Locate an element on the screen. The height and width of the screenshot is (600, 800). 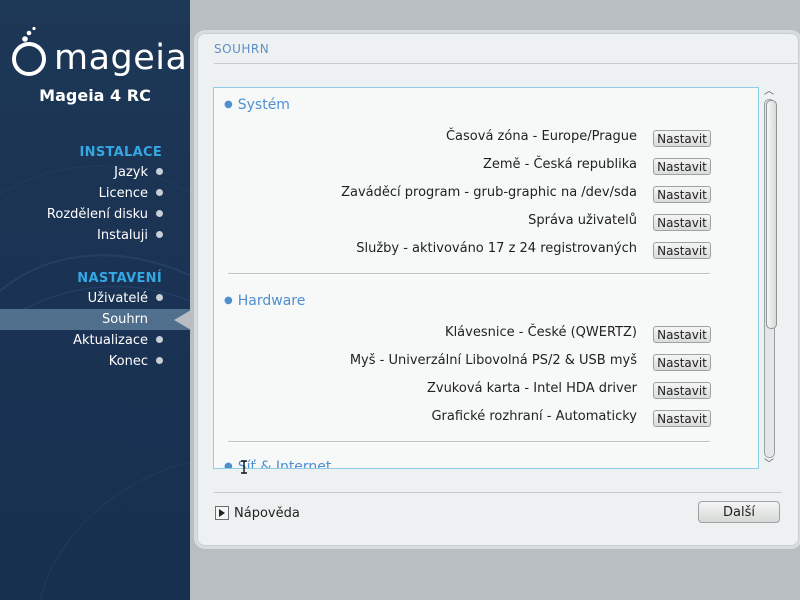
soundcard-configure-button: Nastavit is located at coordinates (682, 390).